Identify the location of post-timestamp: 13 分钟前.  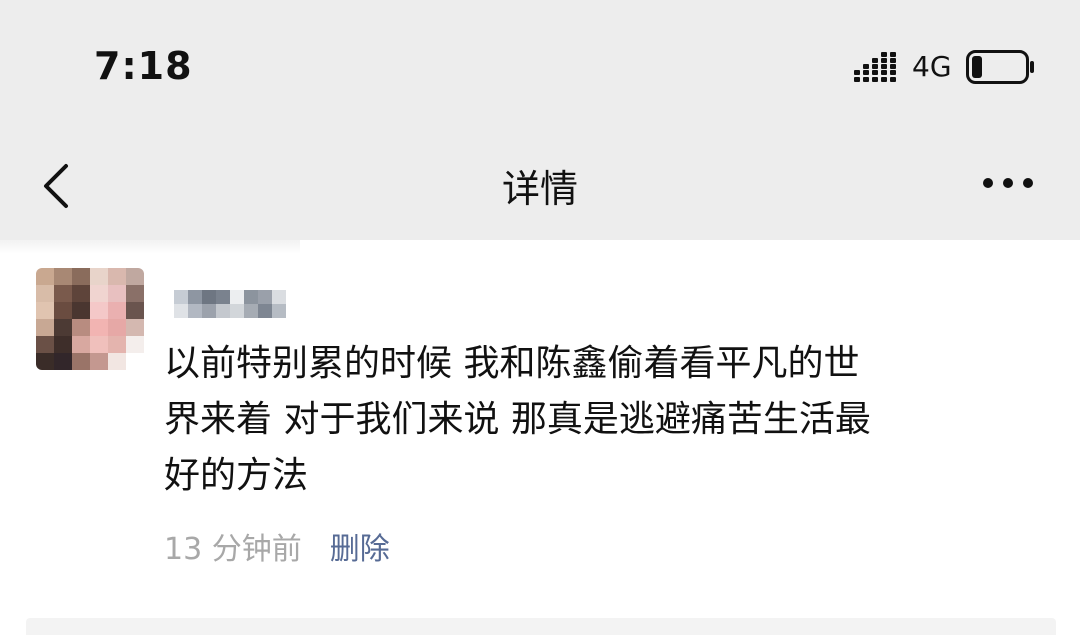
(233, 549).